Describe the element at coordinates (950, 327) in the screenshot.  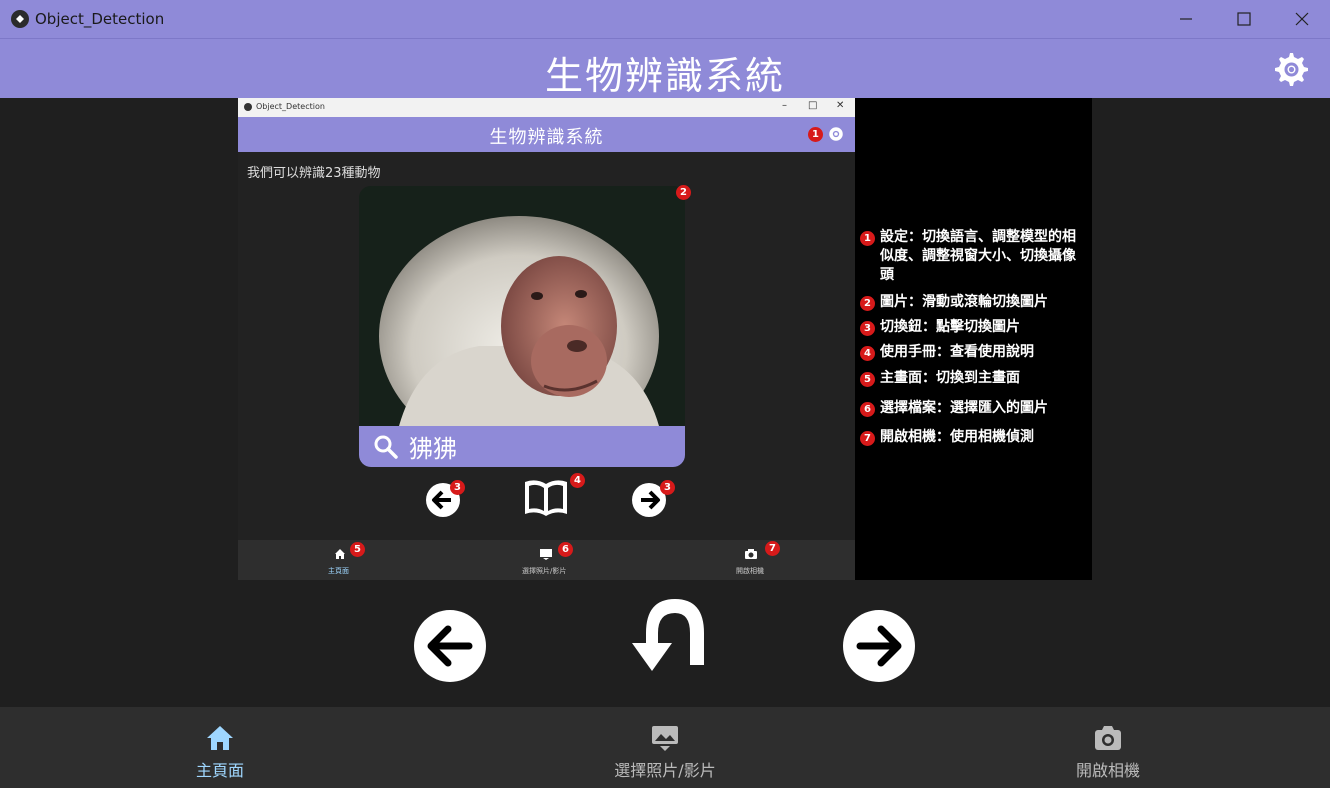
I see `legend-text: 切換鈕：點擊切換圖片` at that location.